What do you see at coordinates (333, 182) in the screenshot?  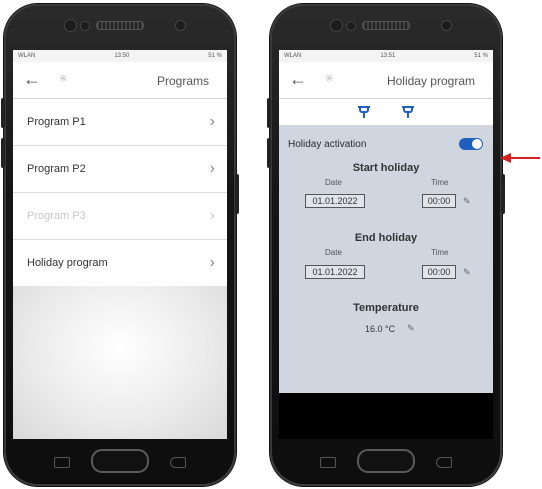 I see `start-date-label: Date` at bounding box center [333, 182].